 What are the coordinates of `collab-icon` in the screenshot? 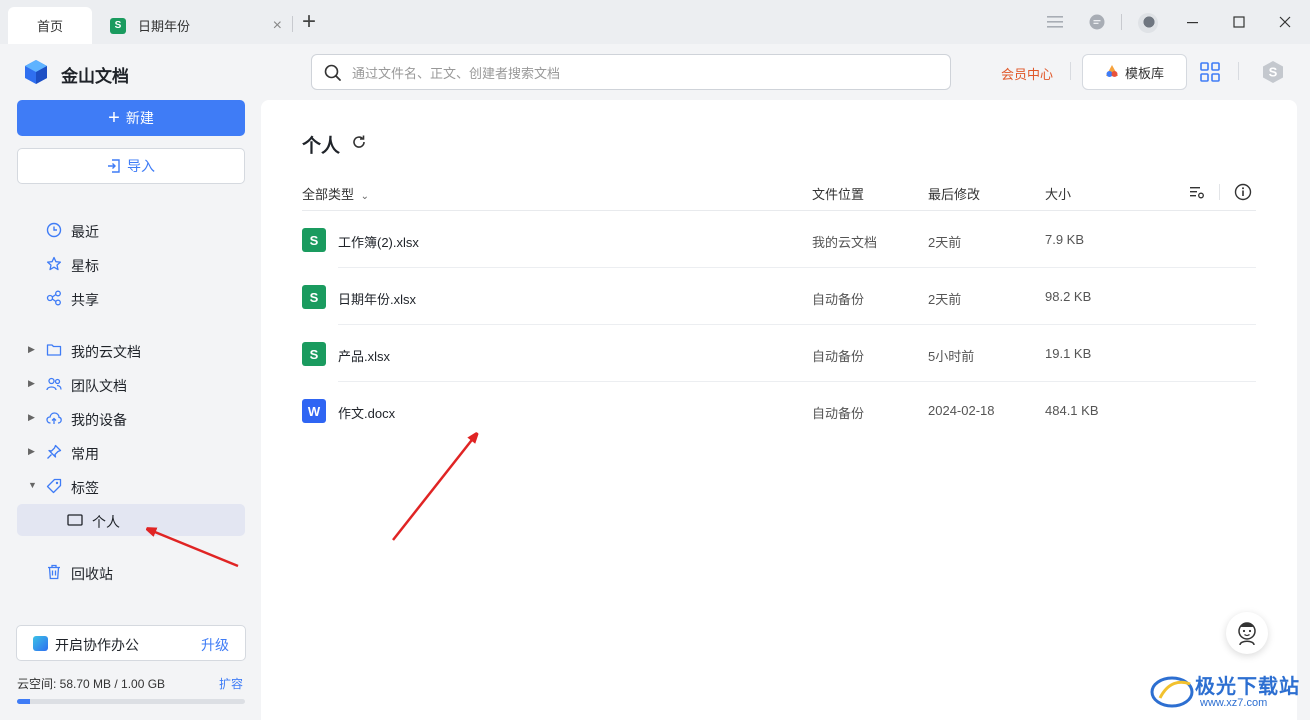 It's located at (40, 643).